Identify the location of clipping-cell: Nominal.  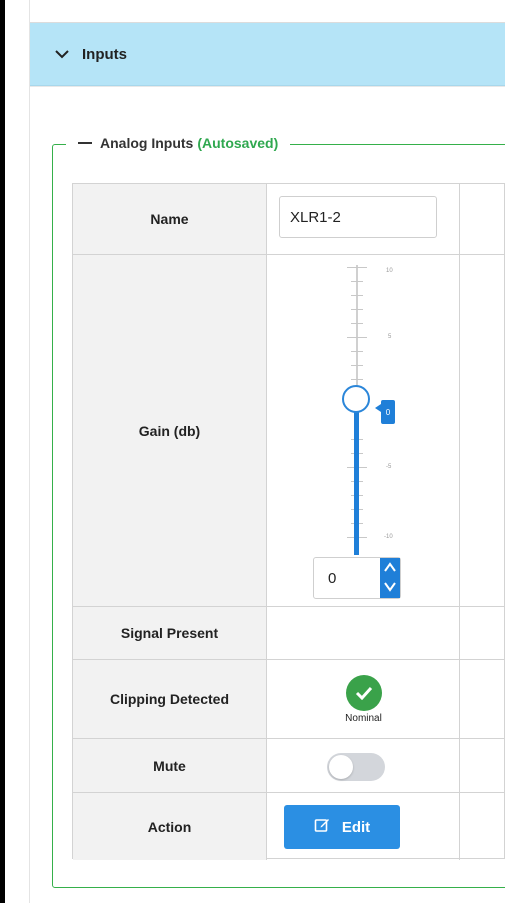
(363, 699).